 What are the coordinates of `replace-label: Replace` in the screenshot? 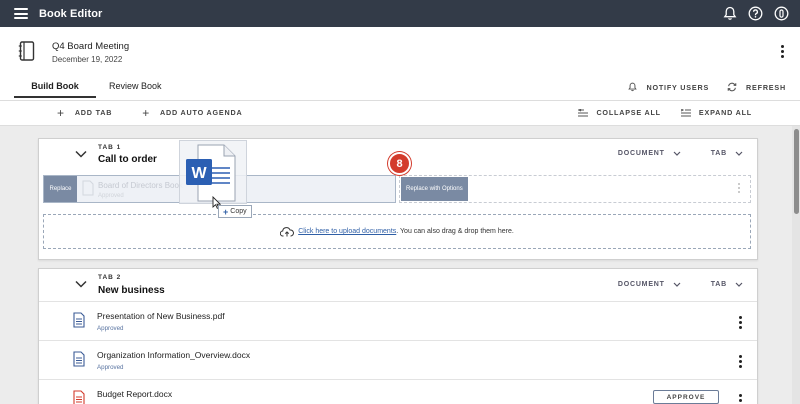 It's located at (60, 189).